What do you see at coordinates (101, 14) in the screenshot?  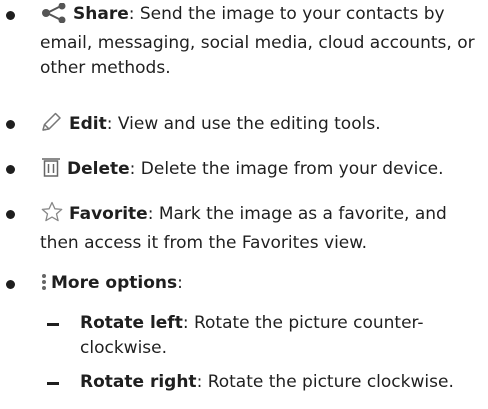 I see `share-term: Share` at bounding box center [101, 14].